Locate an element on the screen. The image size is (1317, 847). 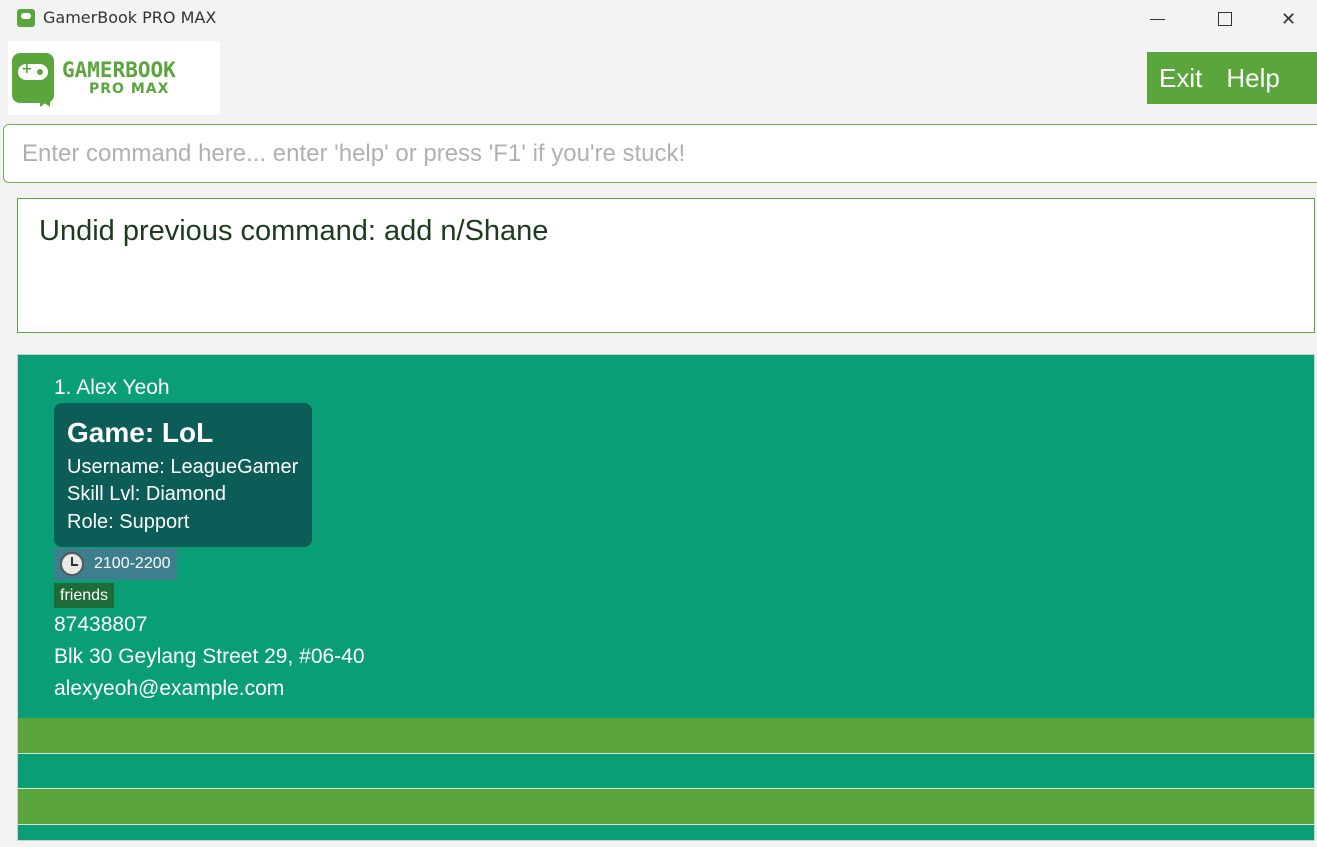
close-icon: ✕ is located at coordinates (1288, 19).